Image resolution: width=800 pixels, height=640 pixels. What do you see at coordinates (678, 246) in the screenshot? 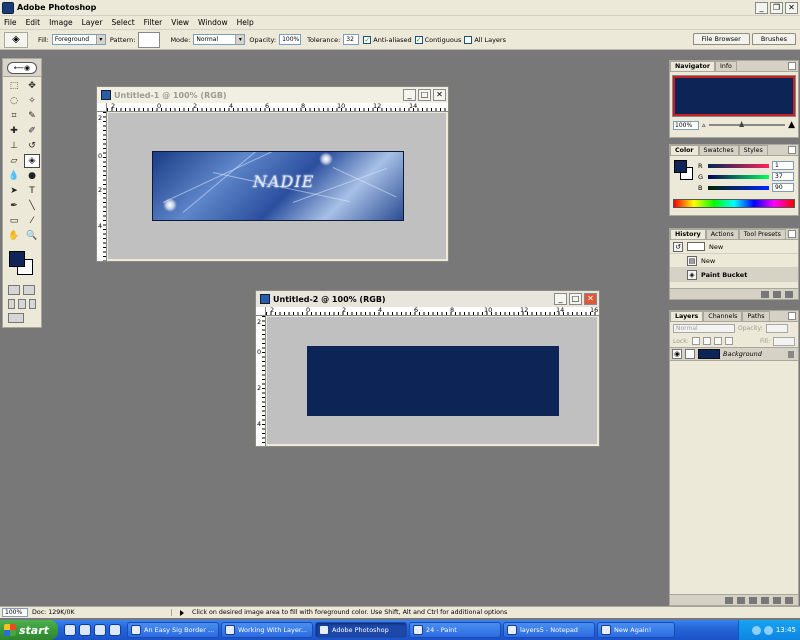
I see `history-brush-source-icon: ↺` at bounding box center [678, 246].